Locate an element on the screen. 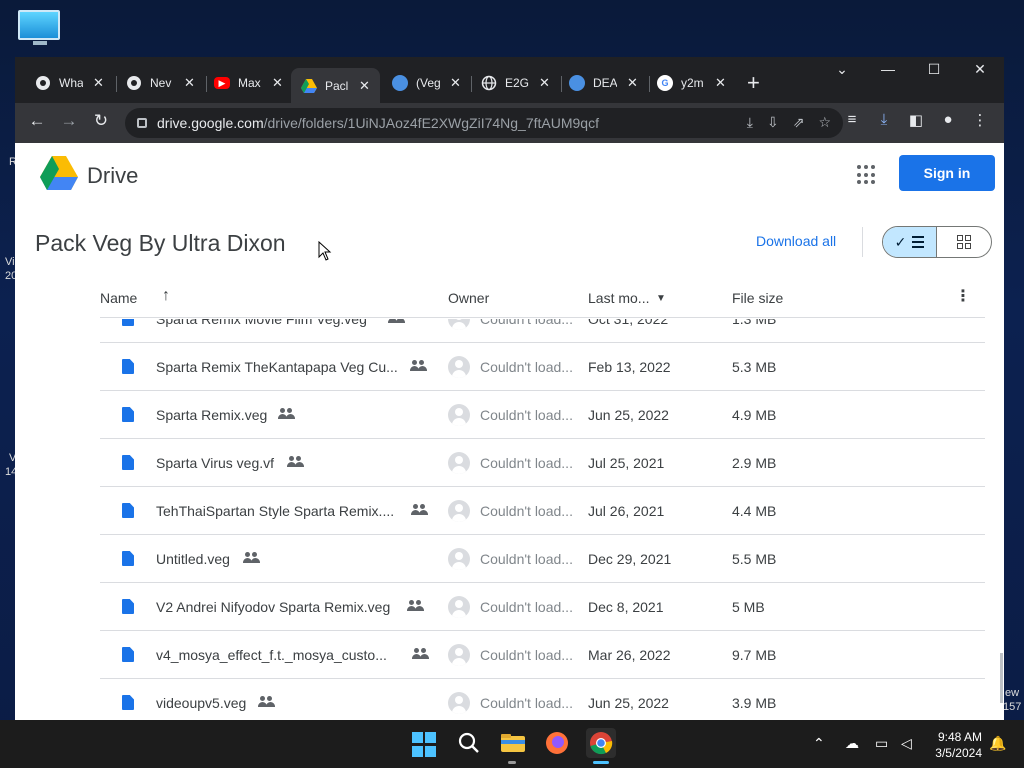 This screenshot has height=768, width=1024. youtube-icon: ▶ is located at coordinates (222, 83).